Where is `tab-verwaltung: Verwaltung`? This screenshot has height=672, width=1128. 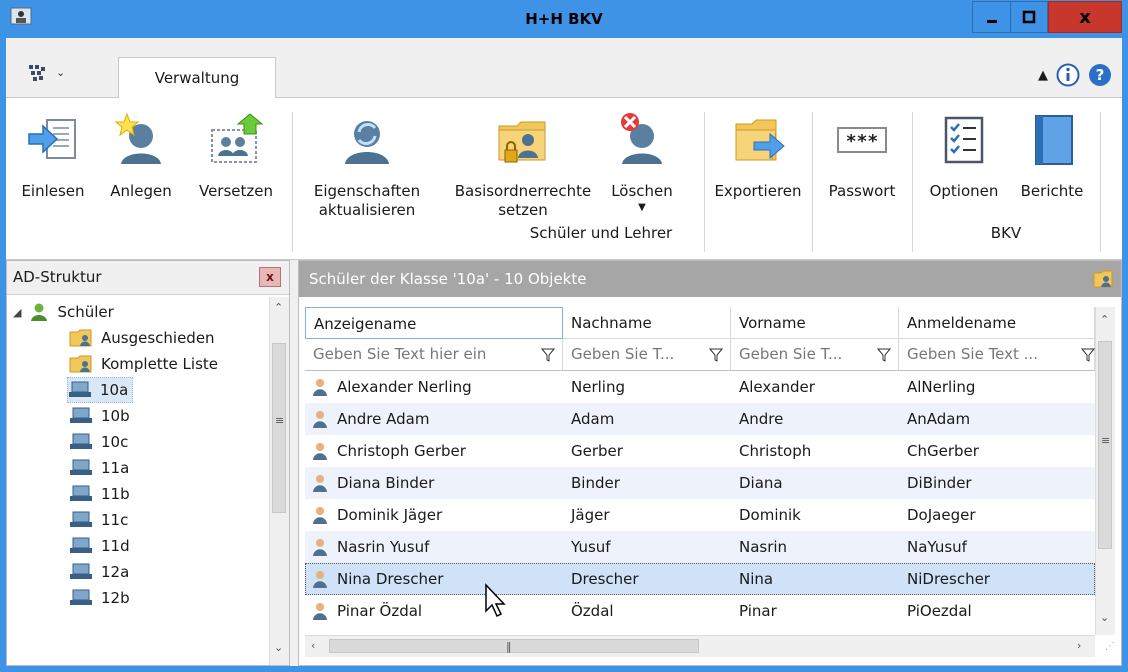 tab-verwaltung: Verwaltung is located at coordinates (197, 78).